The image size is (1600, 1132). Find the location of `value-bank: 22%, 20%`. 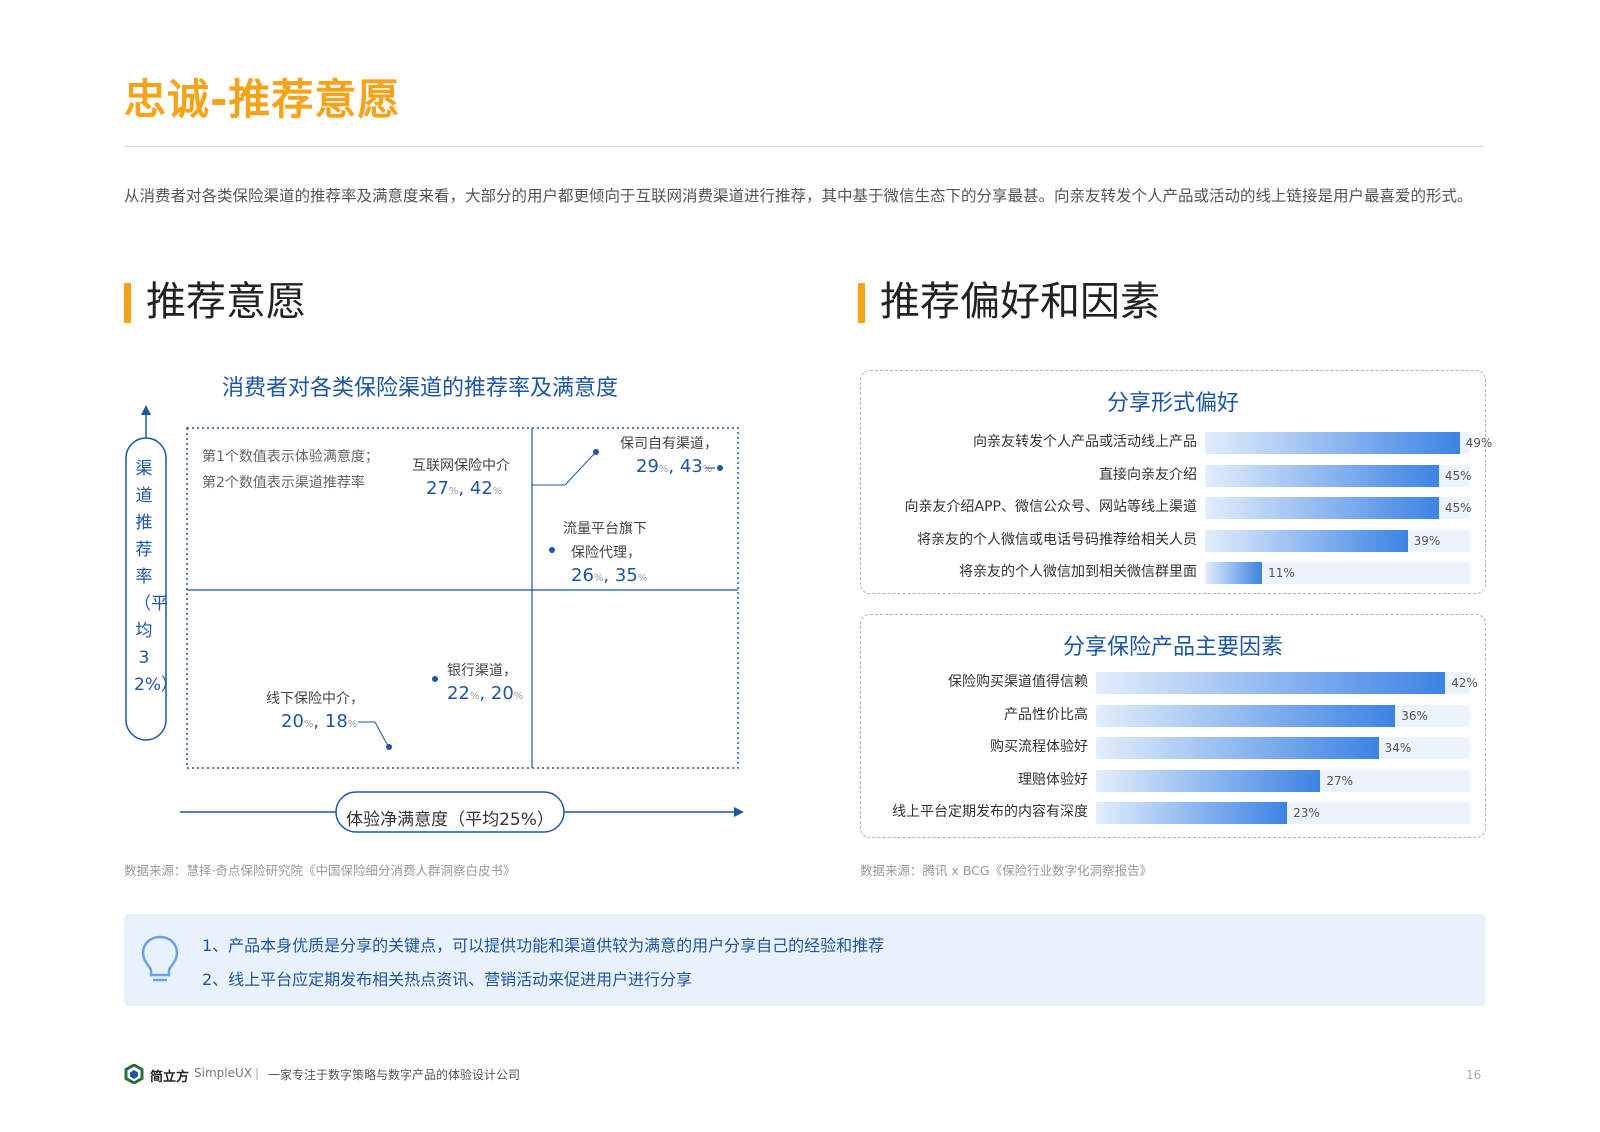

value-bank: 22%, 20% is located at coordinates (485, 693).